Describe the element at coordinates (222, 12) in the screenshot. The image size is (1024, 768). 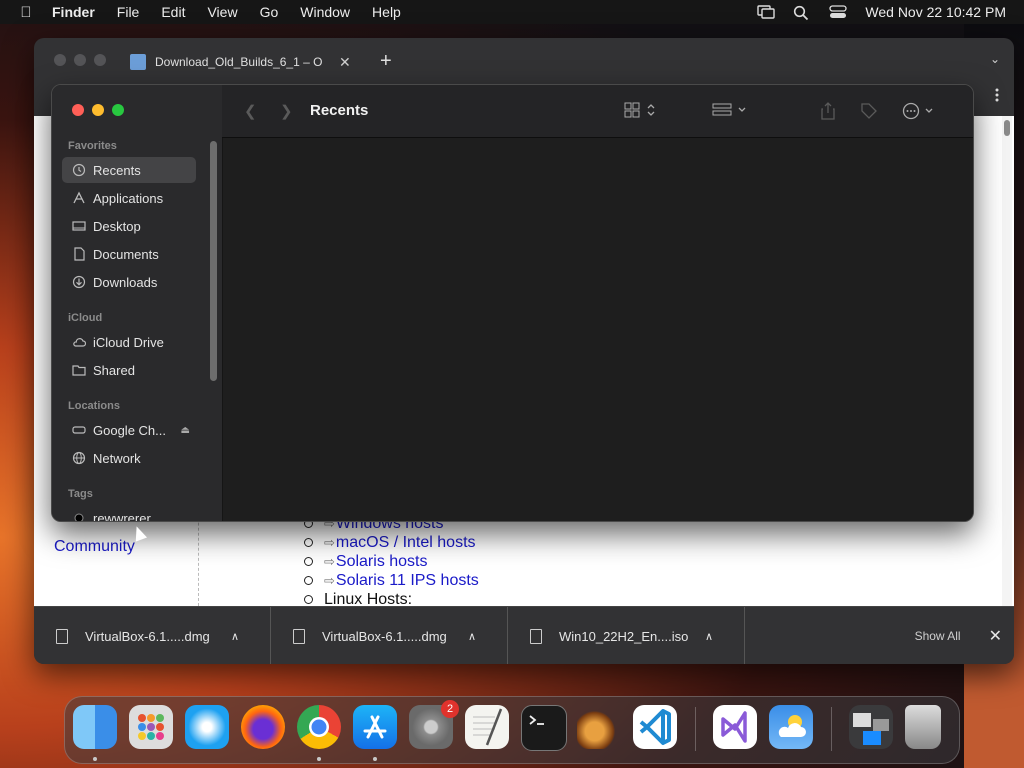
I see `menu-view: View` at that location.